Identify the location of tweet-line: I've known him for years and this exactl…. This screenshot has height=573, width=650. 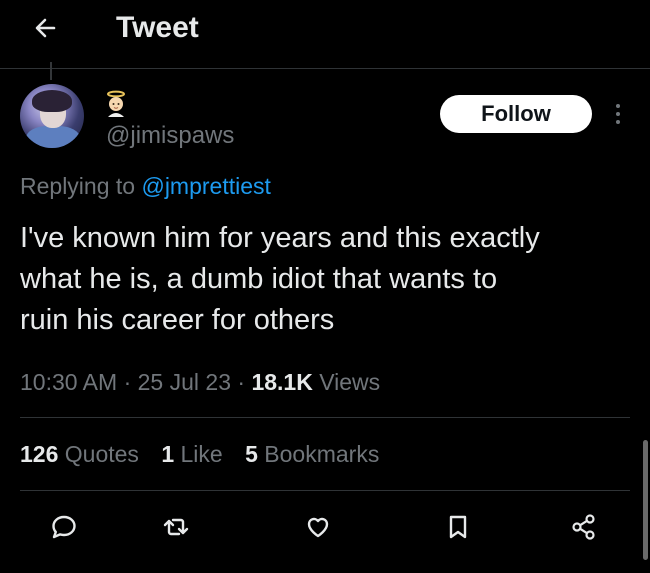
(280, 238).